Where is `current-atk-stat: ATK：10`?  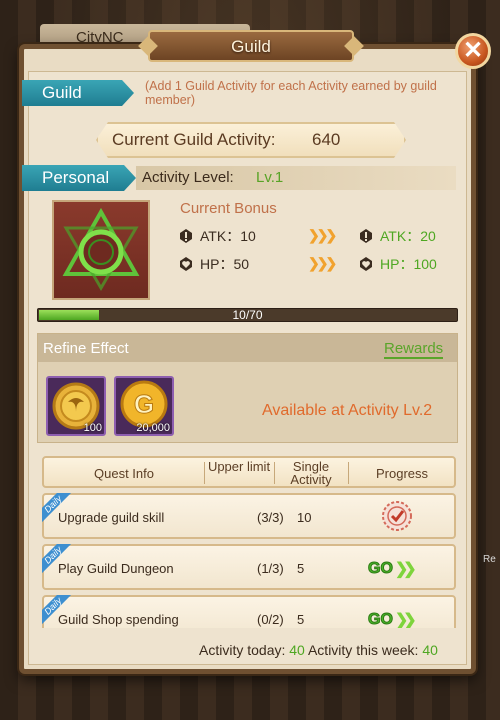 current-atk-stat: ATK：10 is located at coordinates (217, 236).